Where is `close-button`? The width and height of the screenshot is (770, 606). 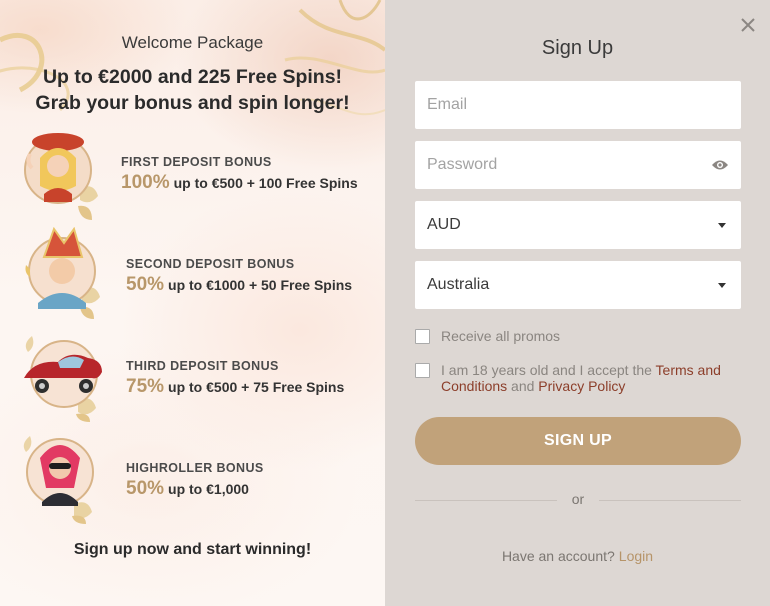 close-button is located at coordinates (748, 25).